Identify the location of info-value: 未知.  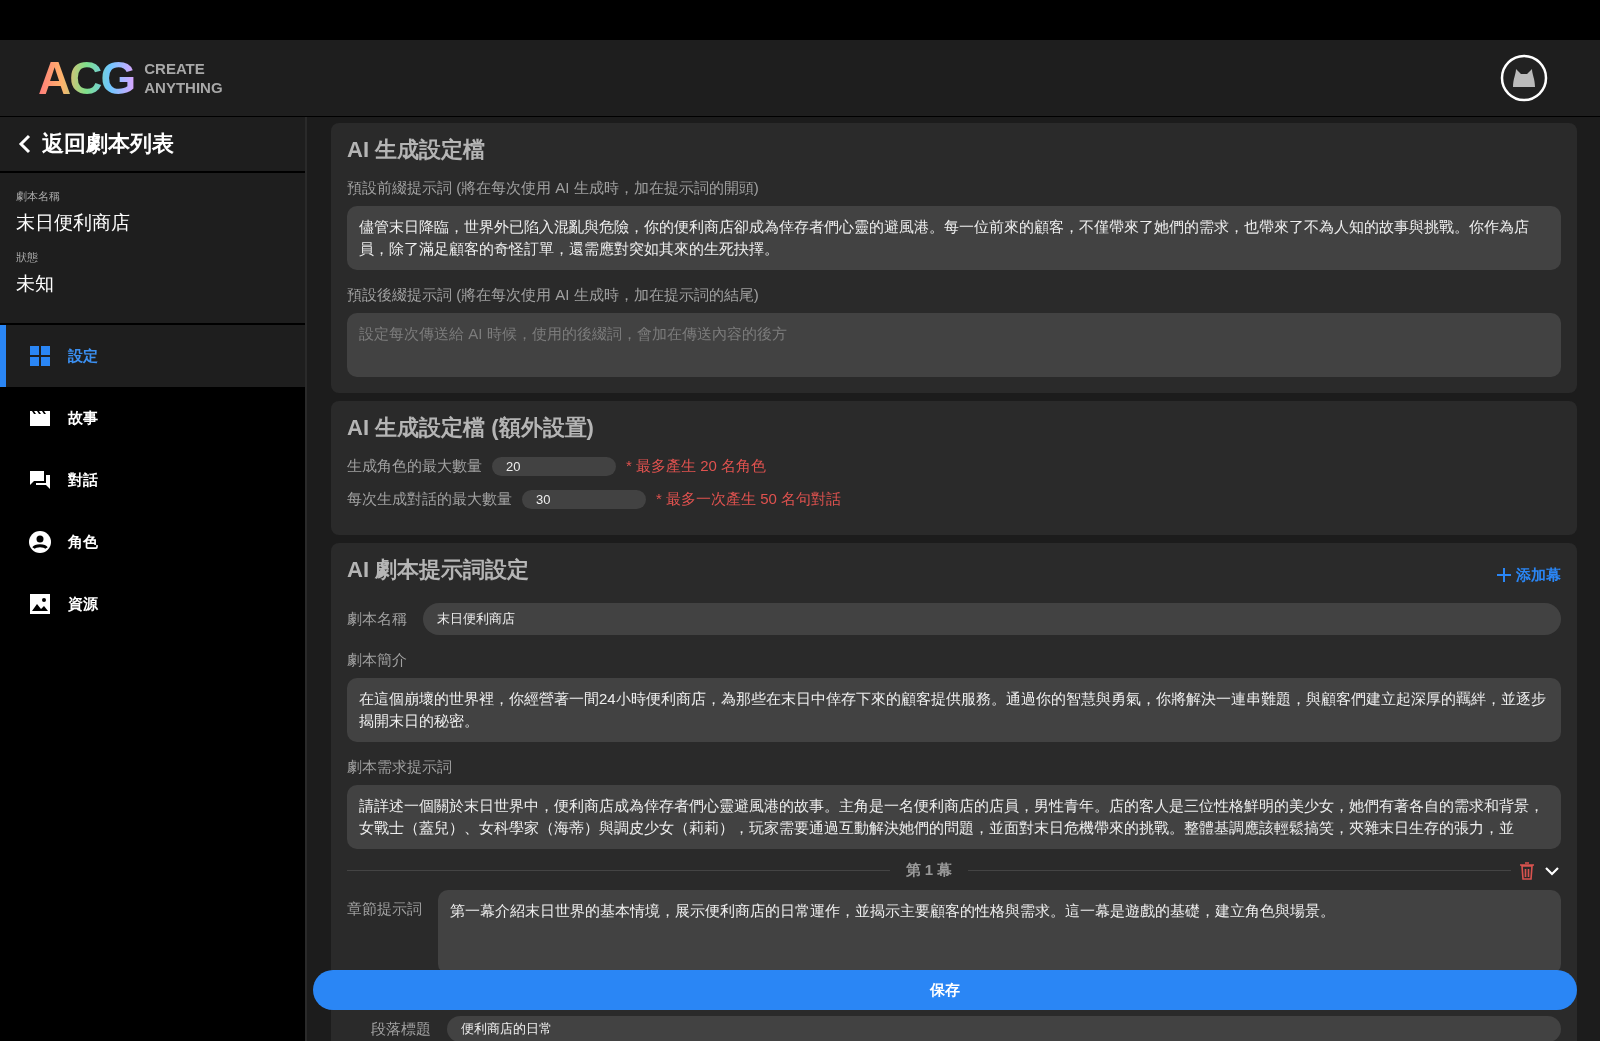
(35, 284).